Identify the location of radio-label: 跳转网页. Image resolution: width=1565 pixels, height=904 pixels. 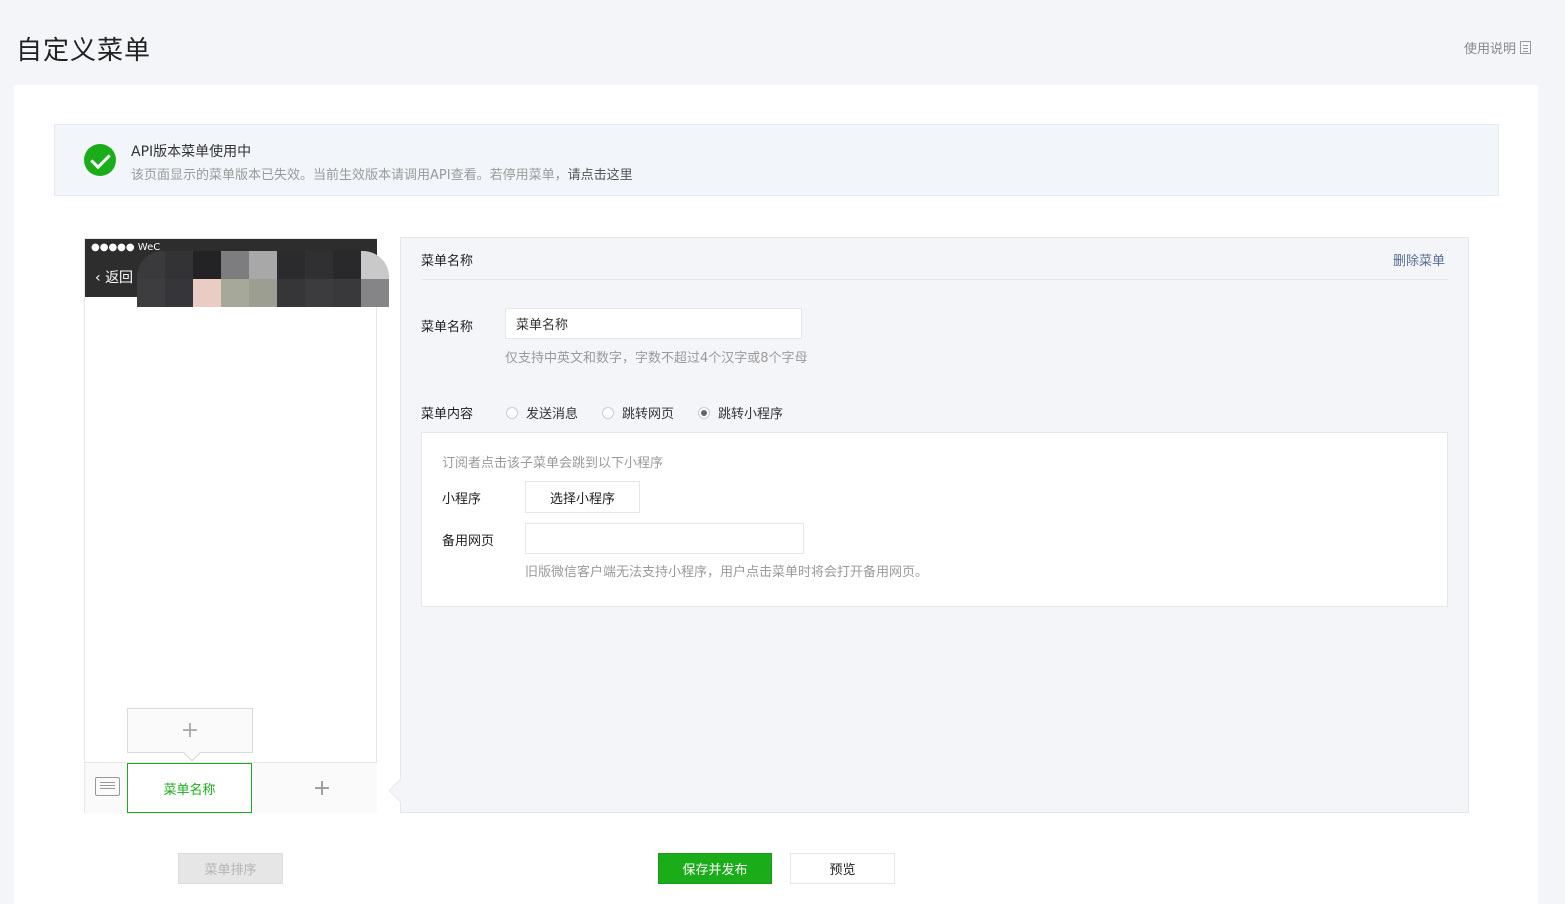
(648, 414).